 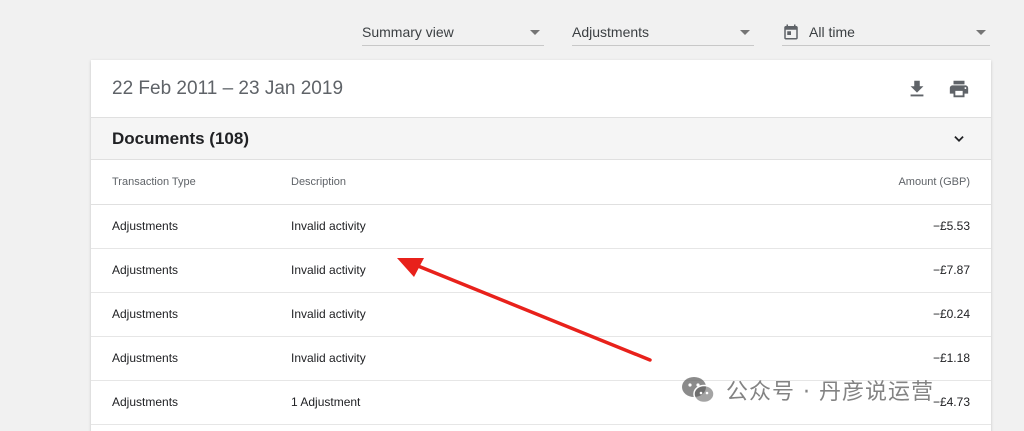 I want to click on print-icon, so click(x=959, y=89).